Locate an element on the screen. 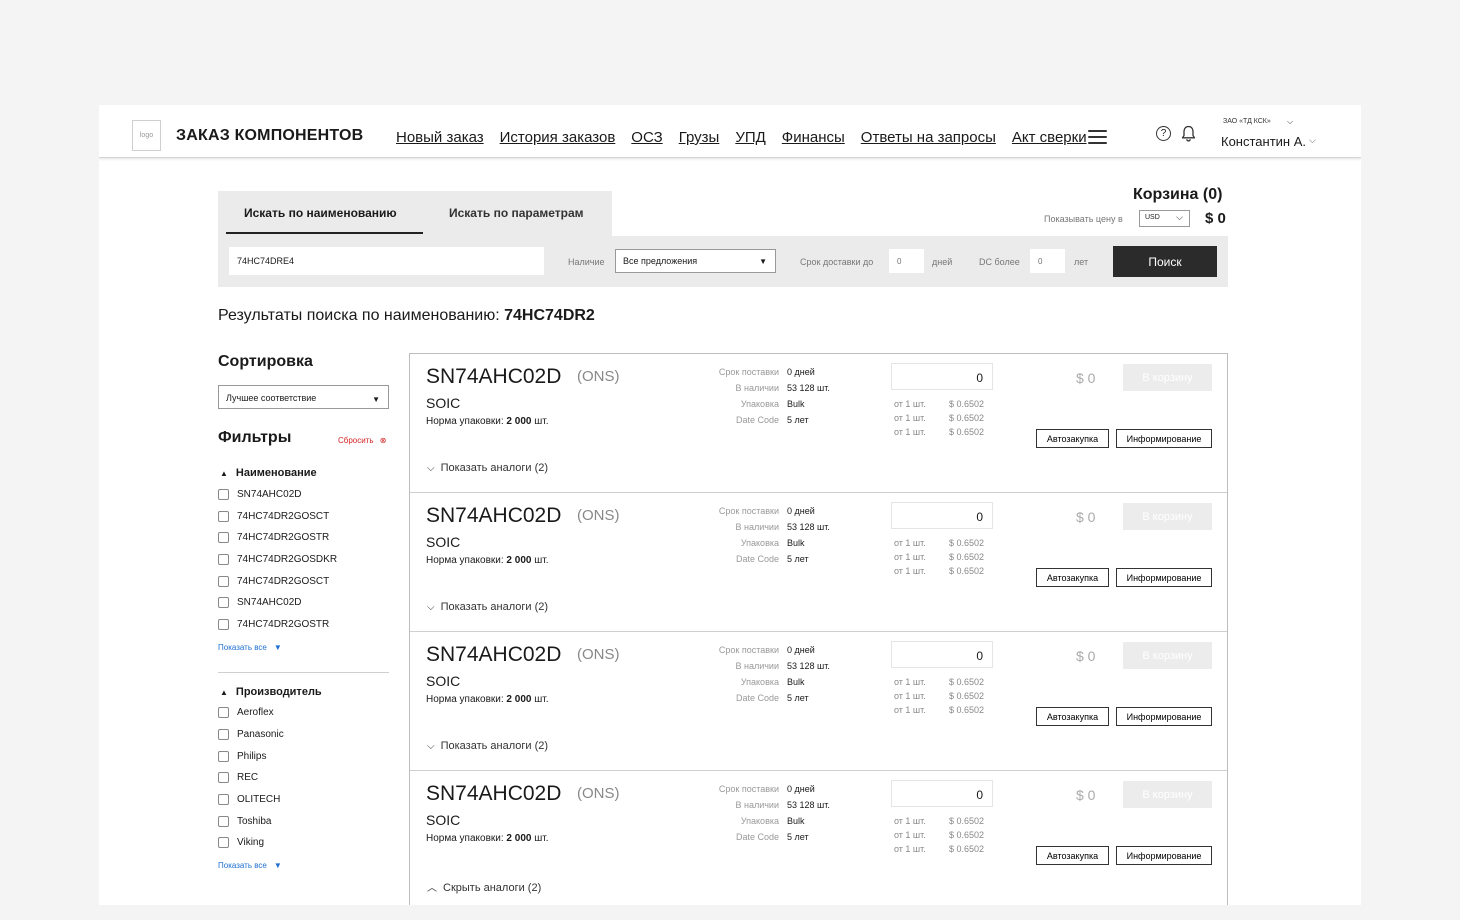 The image size is (1460, 920). hide-analogs-toggle: ︿ Скрыть аналоги (2) is located at coordinates (484, 886).